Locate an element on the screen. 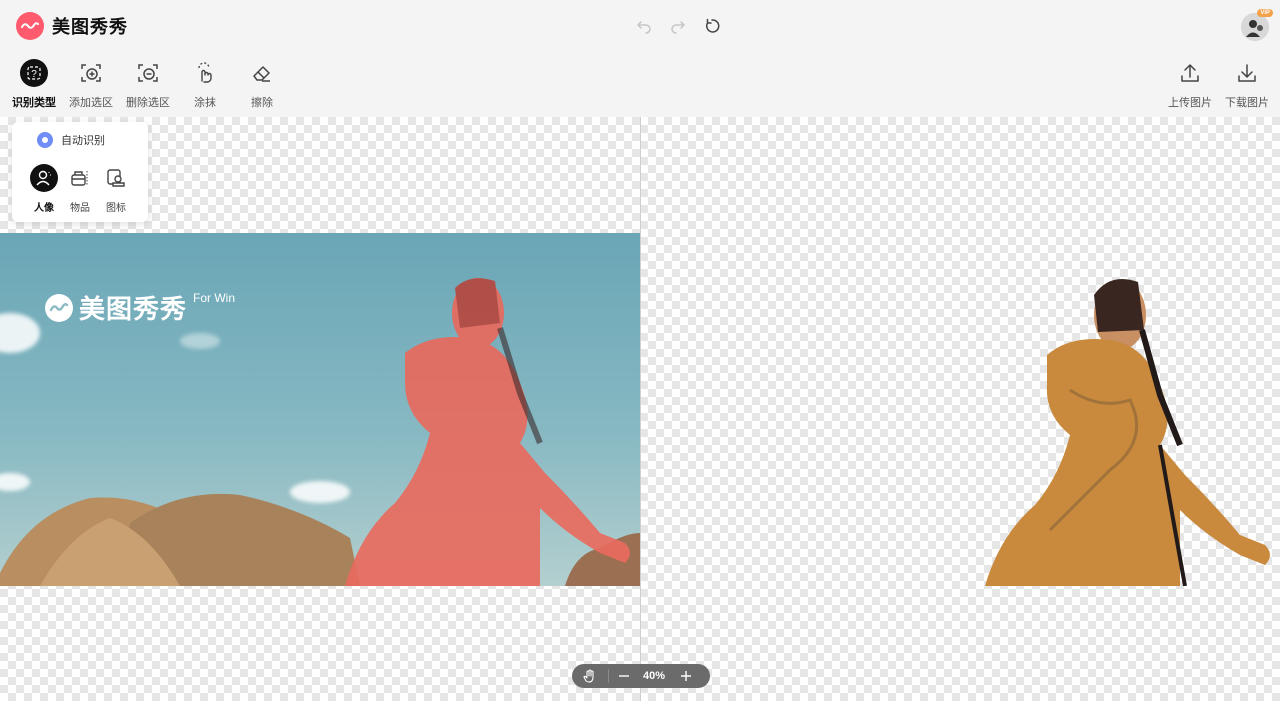 This screenshot has width=1280, height=701. tool-recognition-type: ? 识别类型 is located at coordinates (34, 84).